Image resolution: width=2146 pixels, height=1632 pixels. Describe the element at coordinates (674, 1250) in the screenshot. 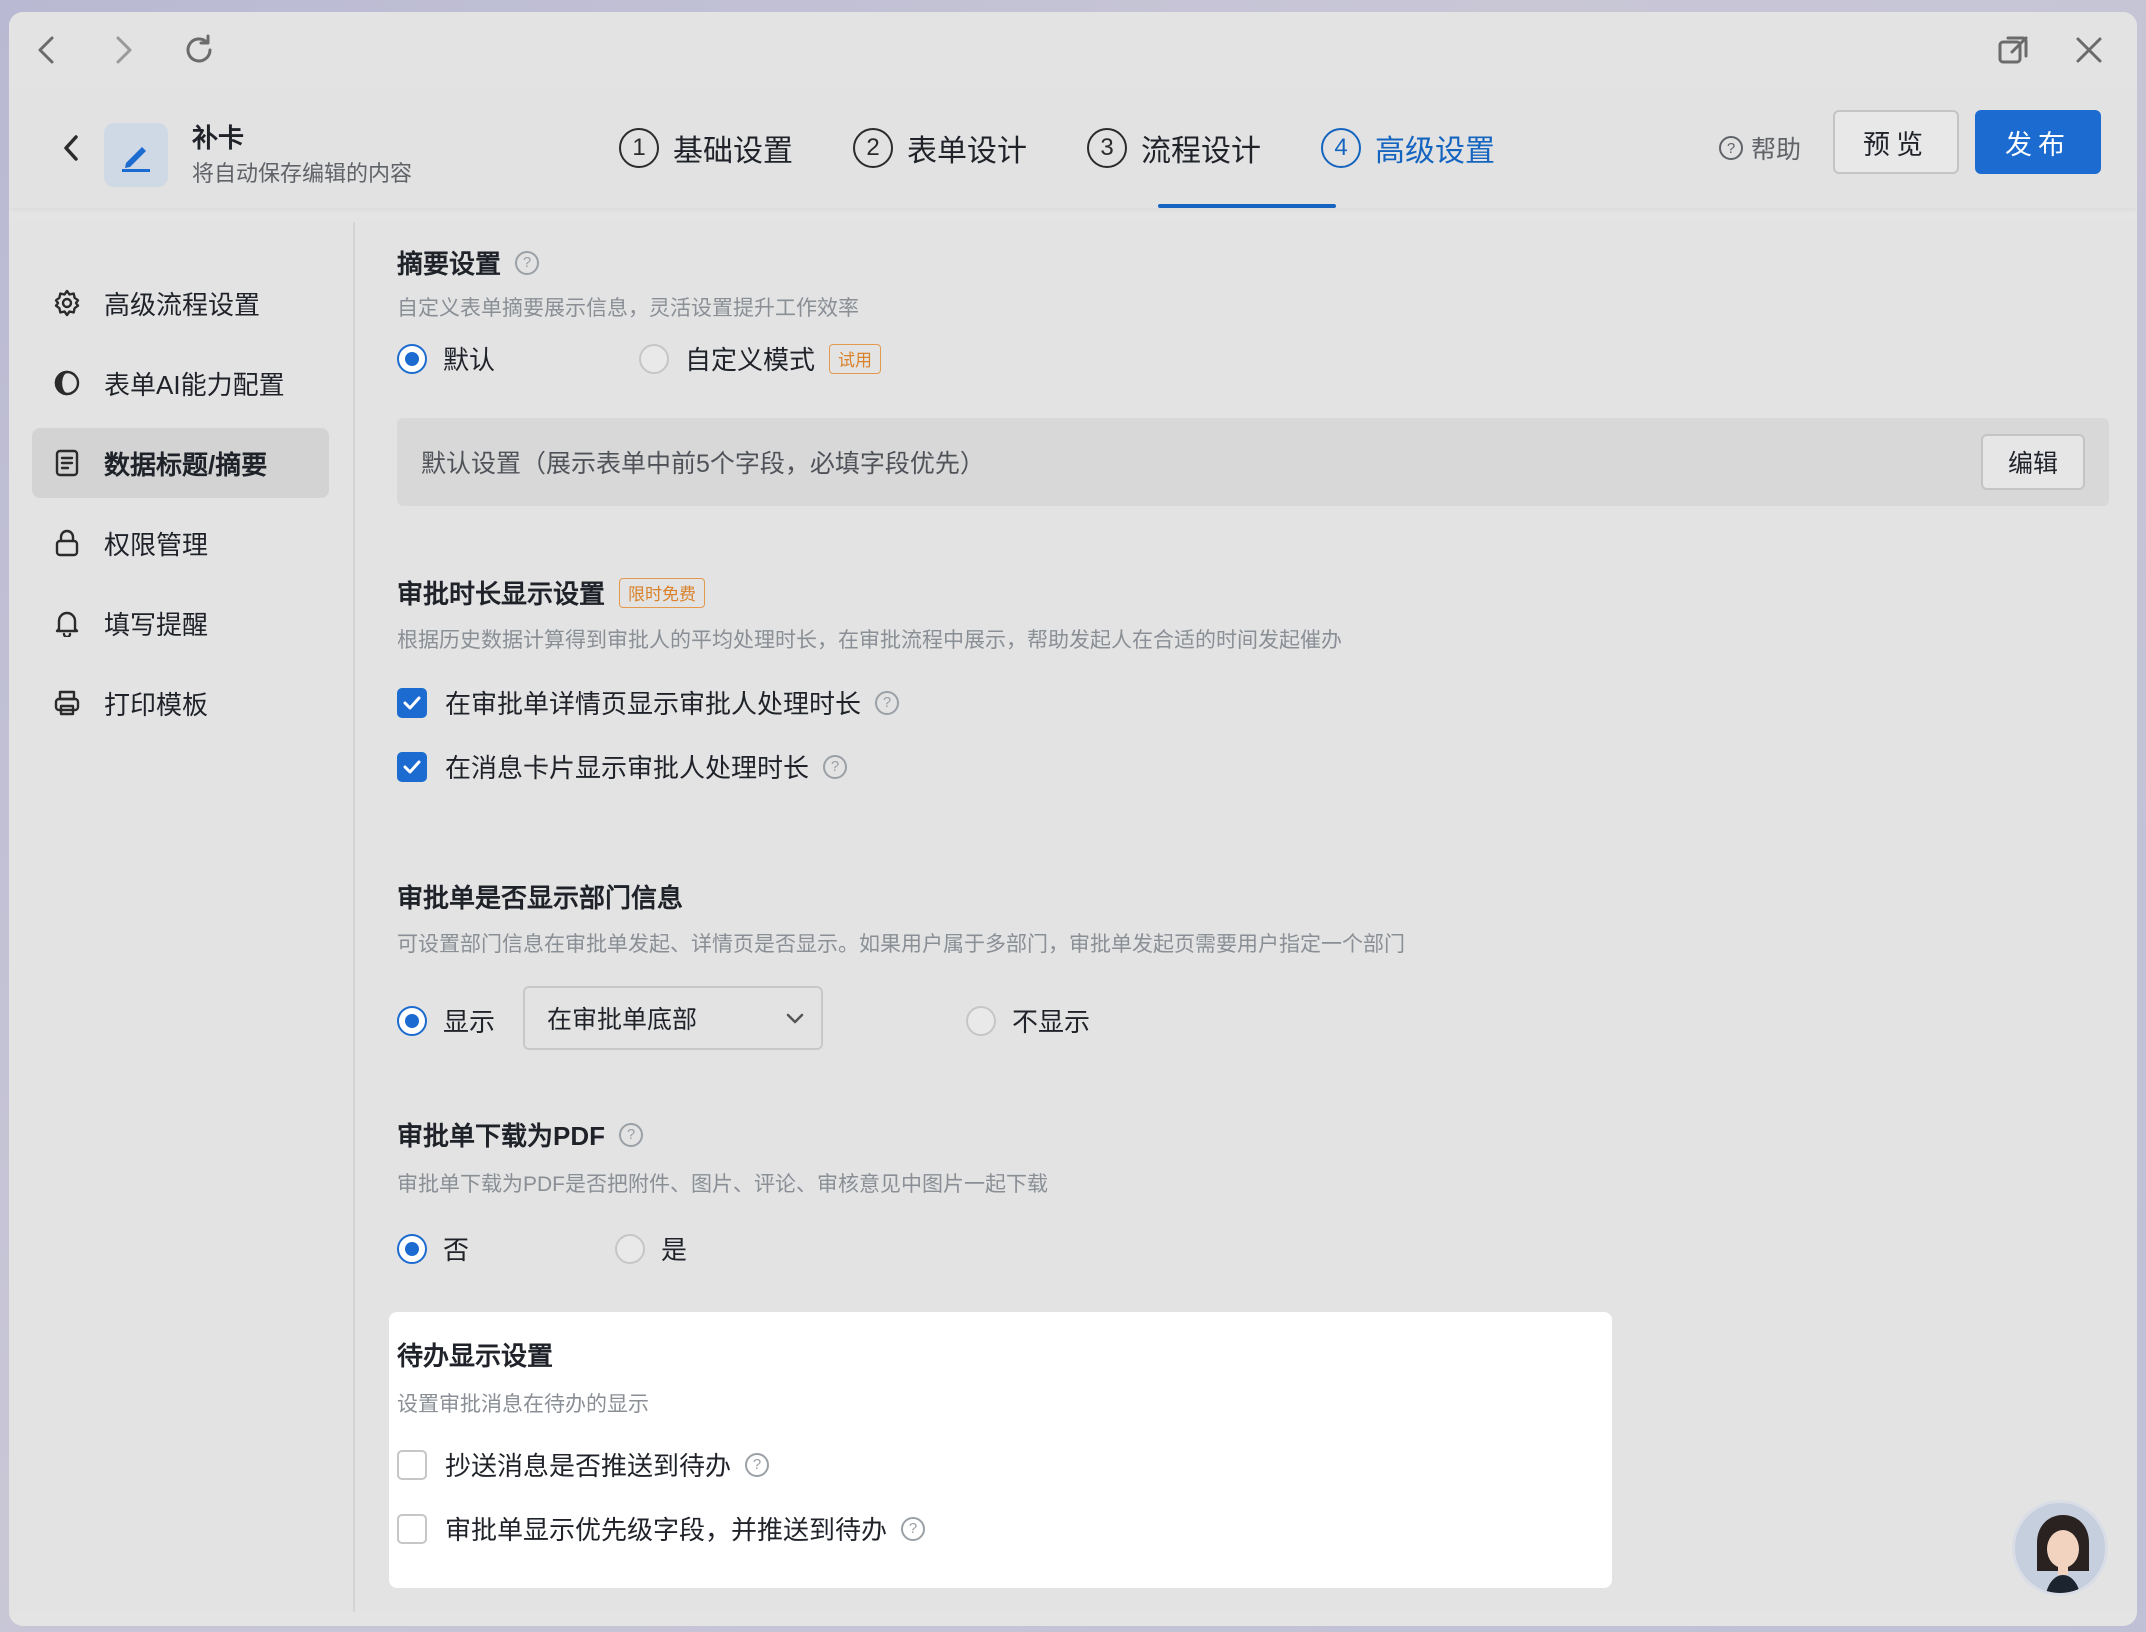

I see `radio-label: 是` at that location.